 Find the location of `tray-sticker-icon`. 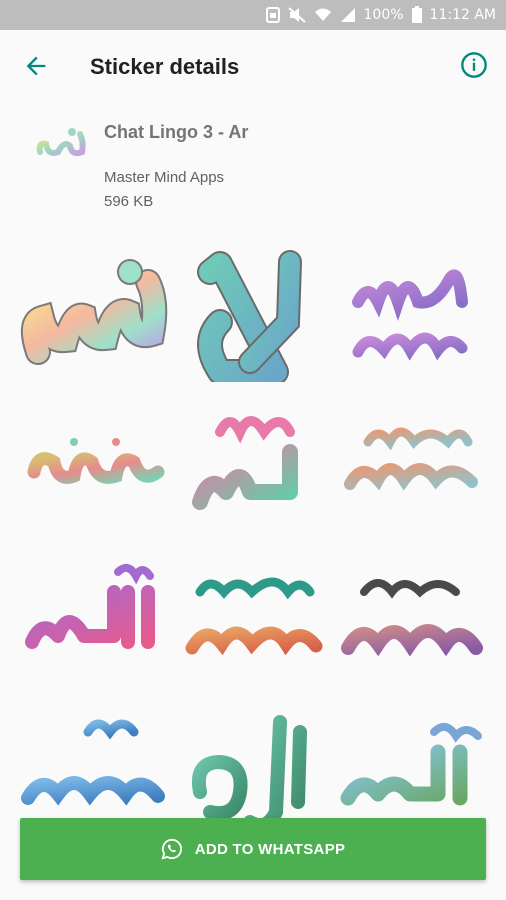

tray-sticker-icon is located at coordinates (61, 142).